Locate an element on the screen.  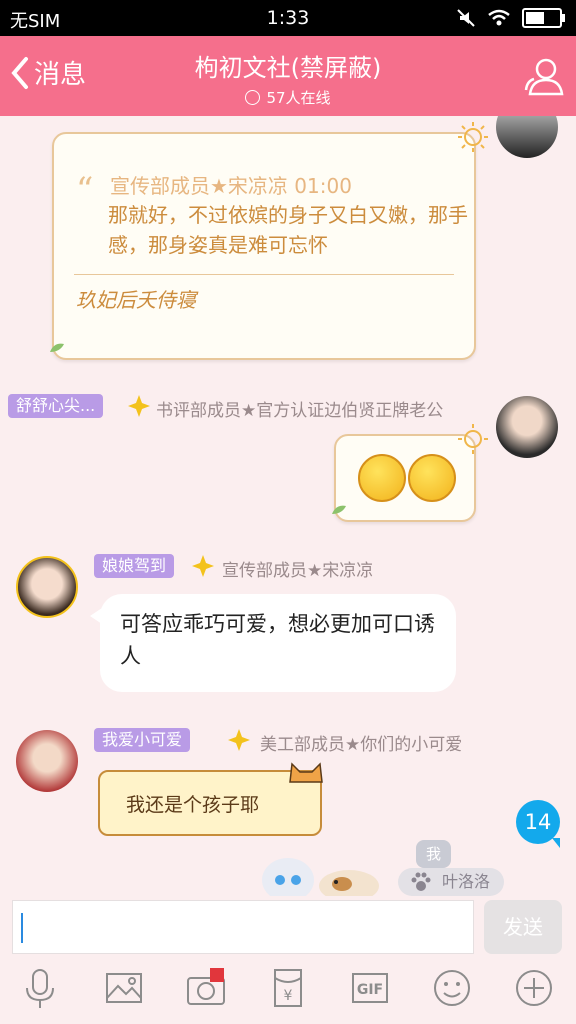
online-icon is located at coordinates (253, 97).